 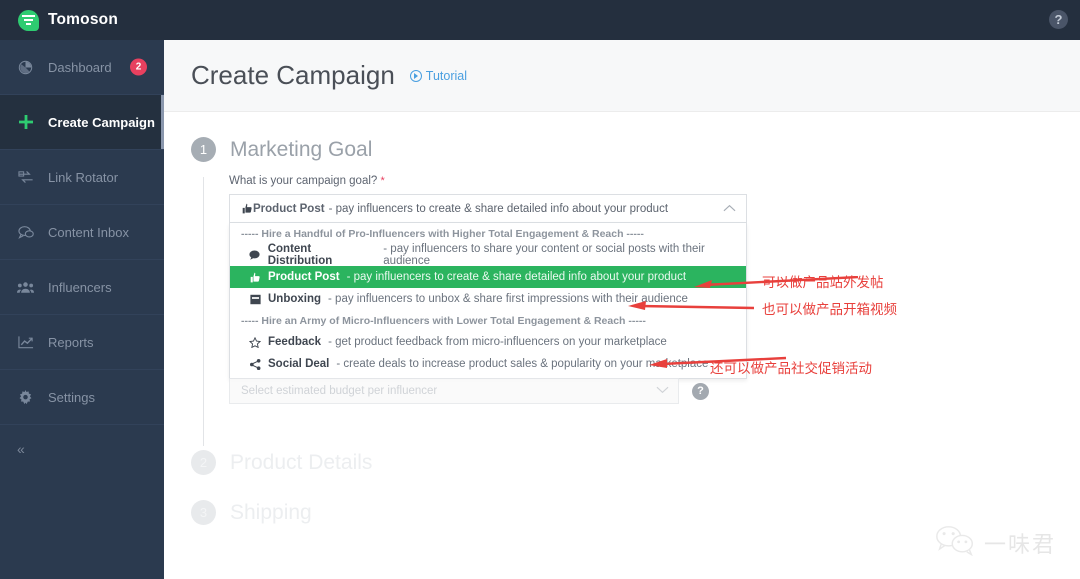 What do you see at coordinates (300, 255) in the screenshot?
I see `option-name: Content Distribution` at bounding box center [300, 255].